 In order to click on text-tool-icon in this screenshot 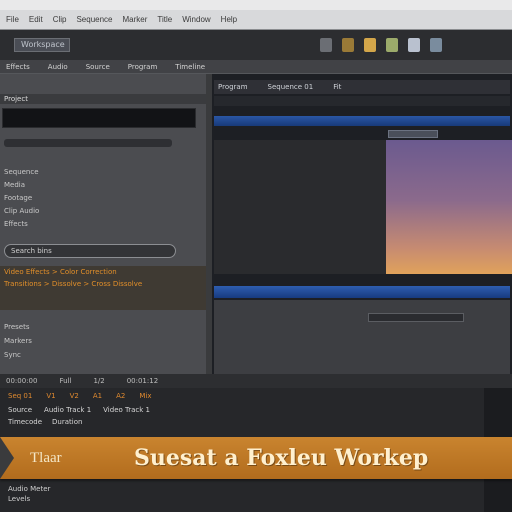, I will do `click(436, 45)`.